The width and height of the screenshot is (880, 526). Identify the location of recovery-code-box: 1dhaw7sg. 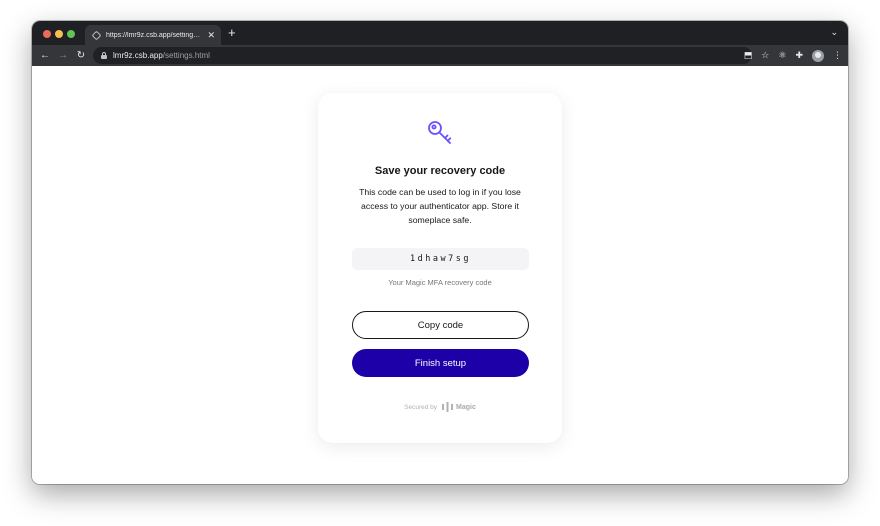
(440, 259).